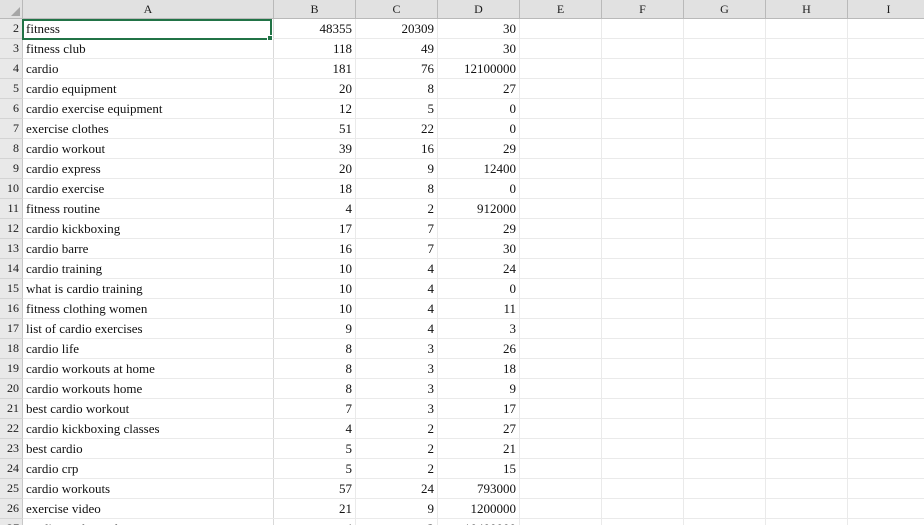 This screenshot has width=924, height=525. What do you see at coordinates (806, 208) in the screenshot?
I see `cell-H11` at bounding box center [806, 208].